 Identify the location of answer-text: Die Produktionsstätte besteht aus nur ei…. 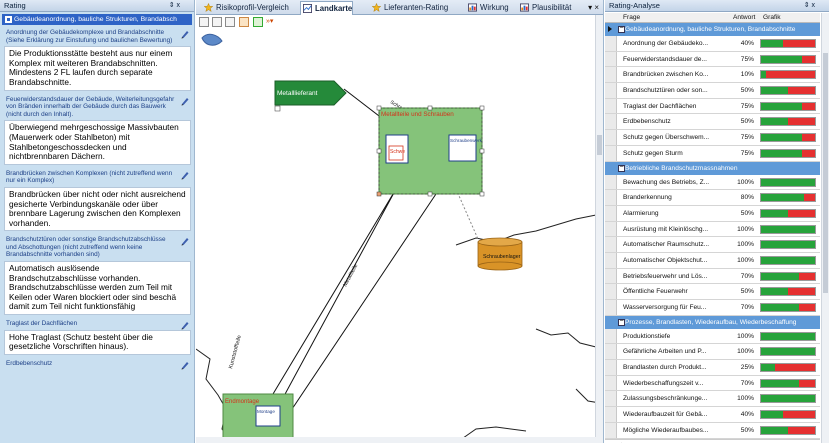
(97, 68).